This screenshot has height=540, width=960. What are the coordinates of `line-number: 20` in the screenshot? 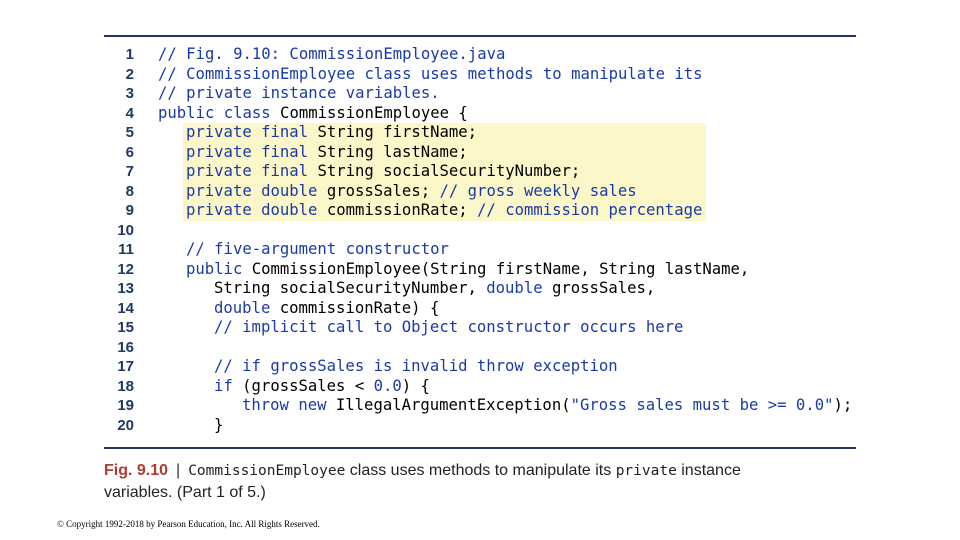 It's located at (125, 425).